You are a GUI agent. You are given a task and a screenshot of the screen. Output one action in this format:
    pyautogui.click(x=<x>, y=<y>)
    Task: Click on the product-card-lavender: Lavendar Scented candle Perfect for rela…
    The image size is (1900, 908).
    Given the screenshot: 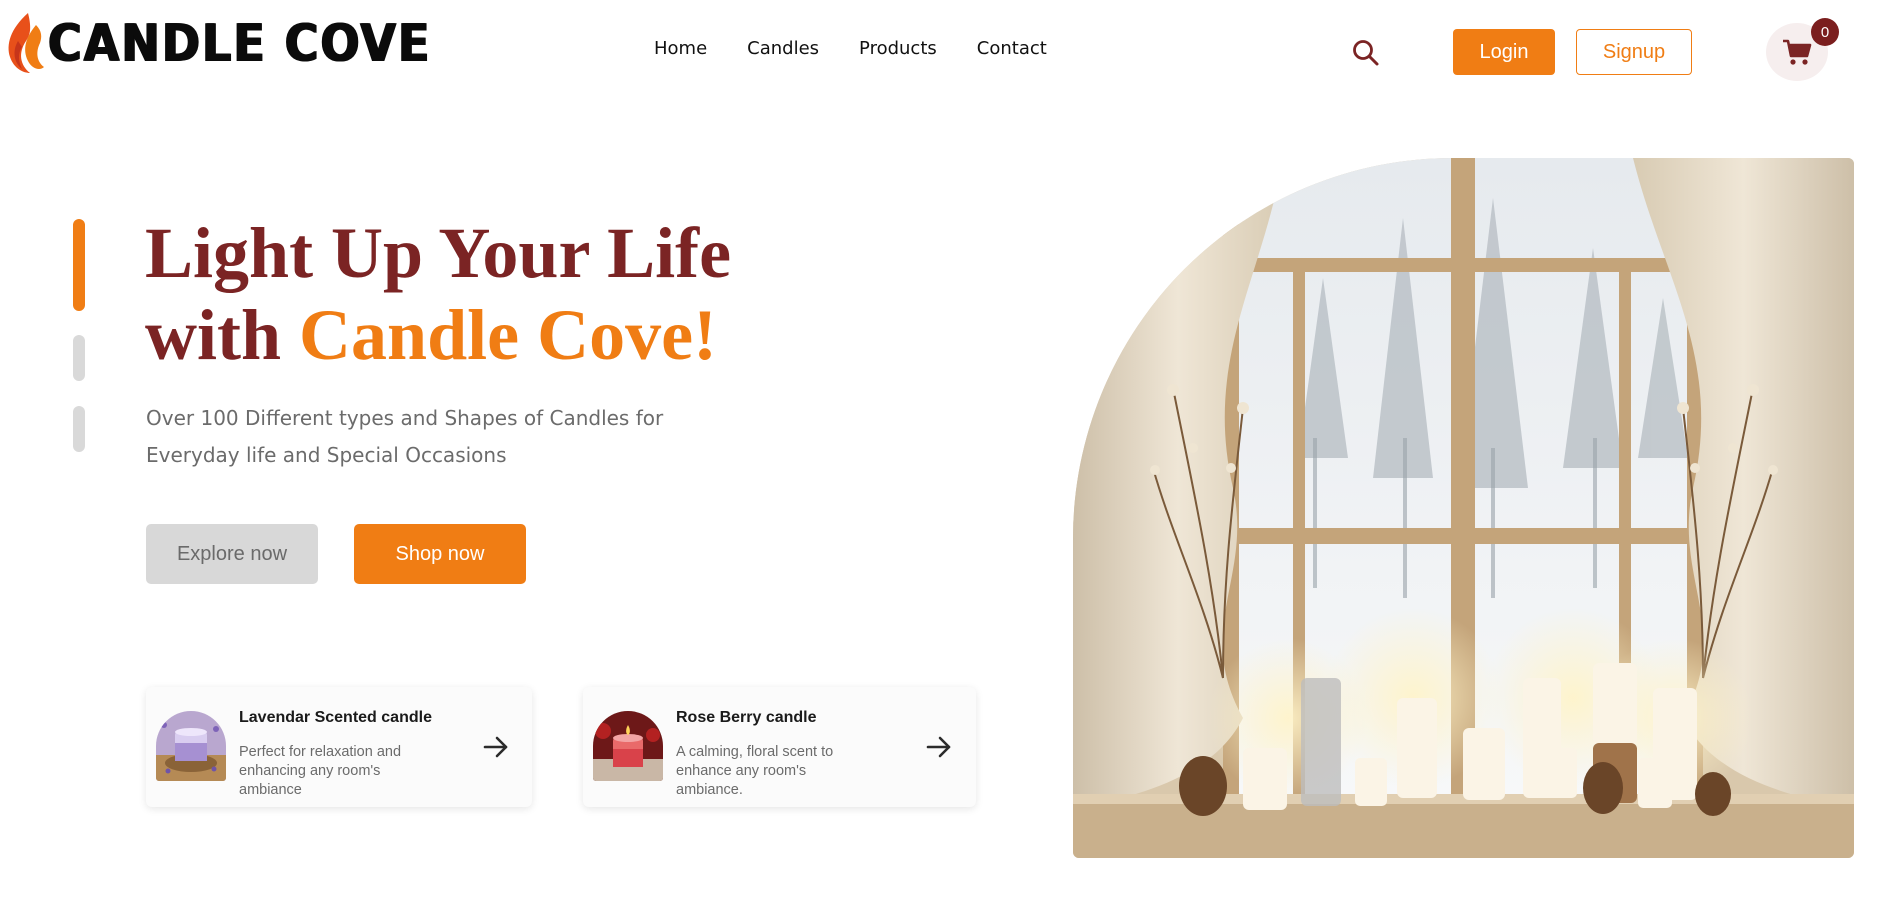 What is the action you would take?
    pyautogui.click(x=339, y=747)
    